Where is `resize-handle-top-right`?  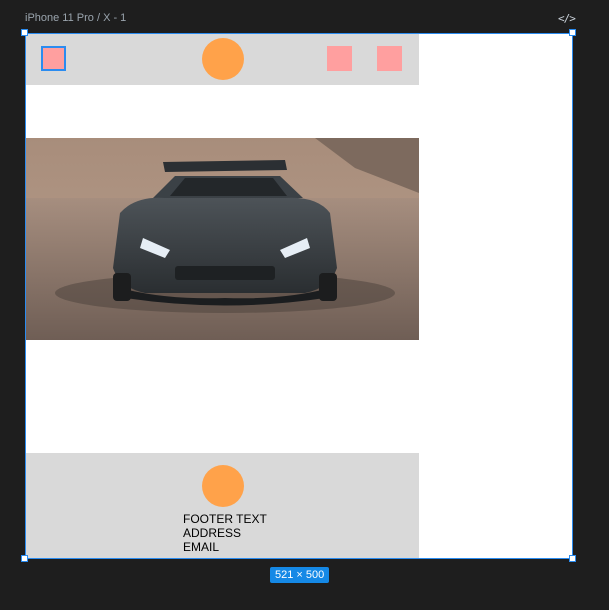 resize-handle-top-right is located at coordinates (572, 32).